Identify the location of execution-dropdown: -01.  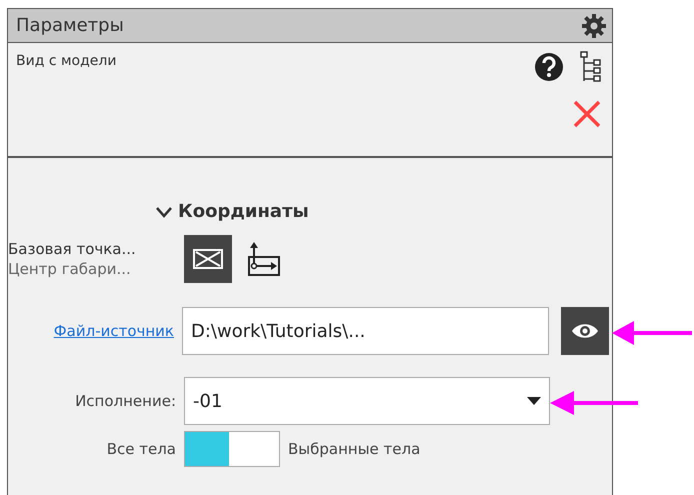
(367, 401).